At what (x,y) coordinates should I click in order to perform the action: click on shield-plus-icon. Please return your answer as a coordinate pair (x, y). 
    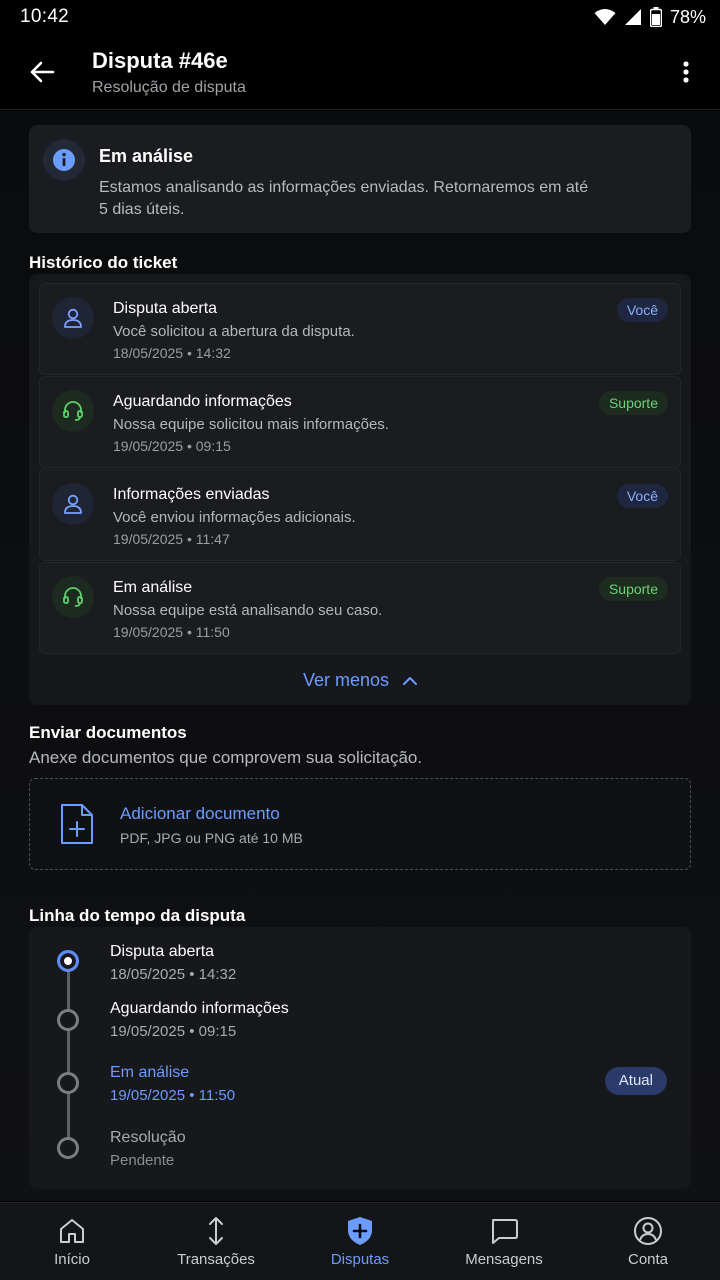
    Looking at the image, I should click on (360, 1231).